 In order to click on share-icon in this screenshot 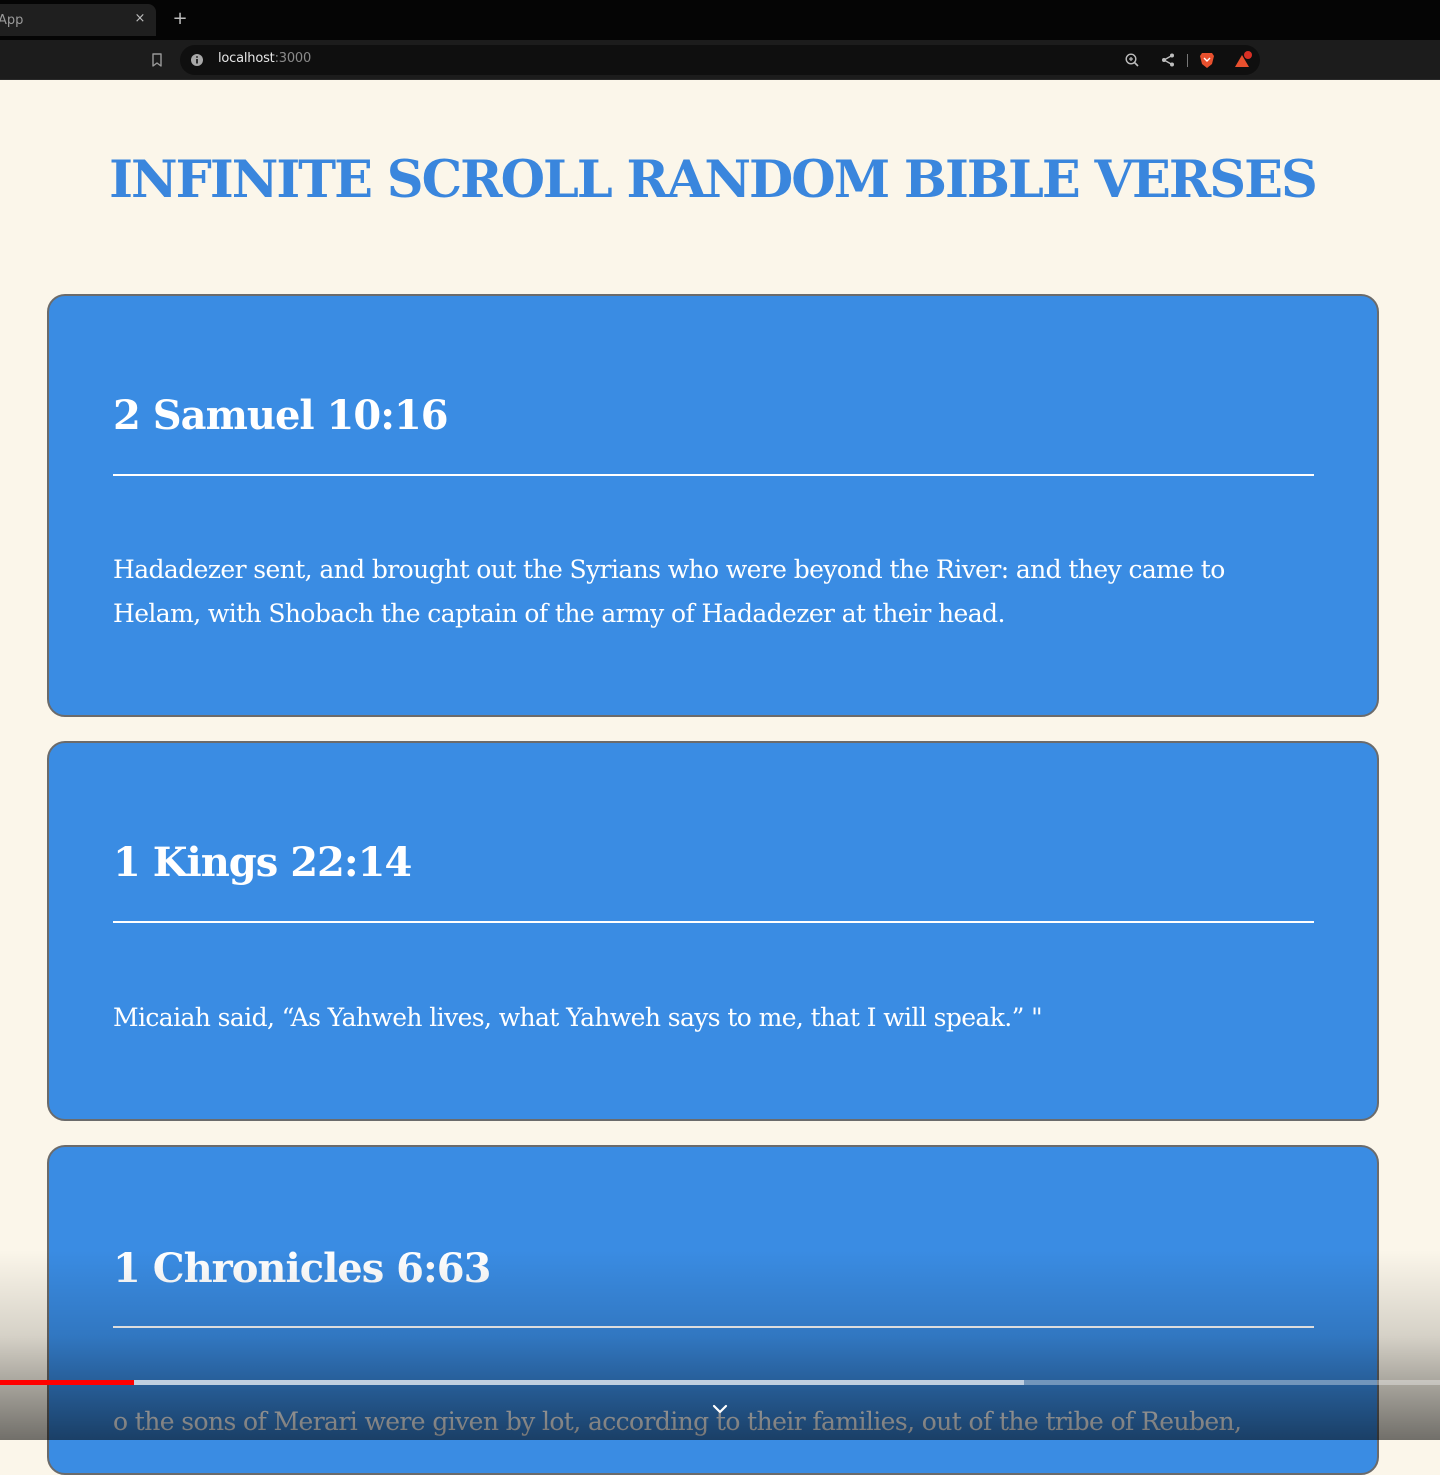, I will do `click(1168, 60)`.